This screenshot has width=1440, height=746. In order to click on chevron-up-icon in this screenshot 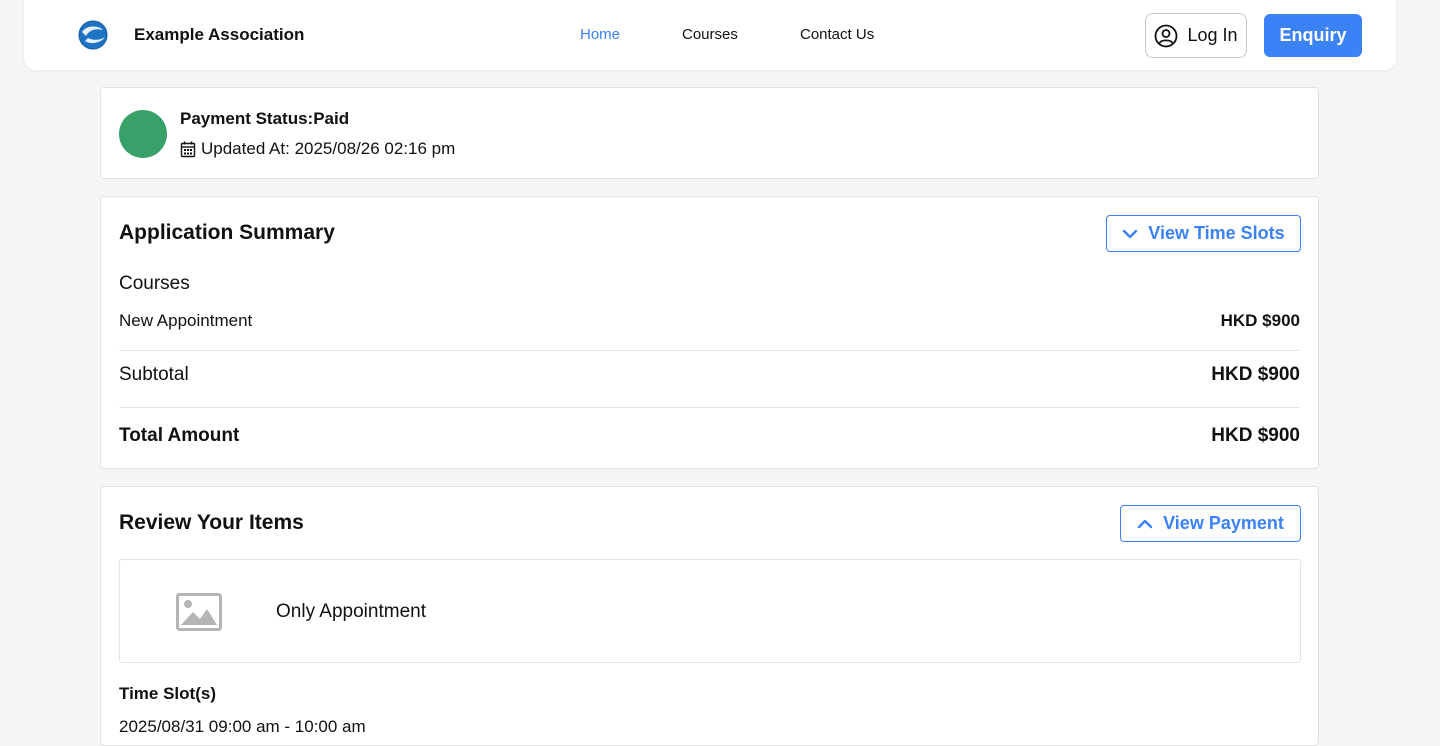, I will do `click(1145, 523)`.